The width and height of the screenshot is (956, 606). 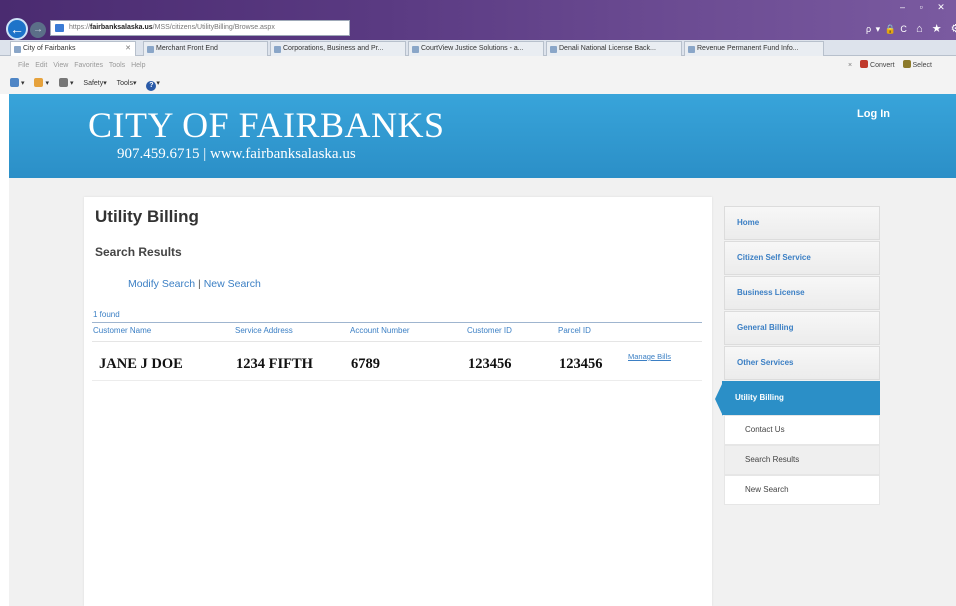 I want to click on cell-customer-name: JANE J DOE, so click(x=141, y=364).